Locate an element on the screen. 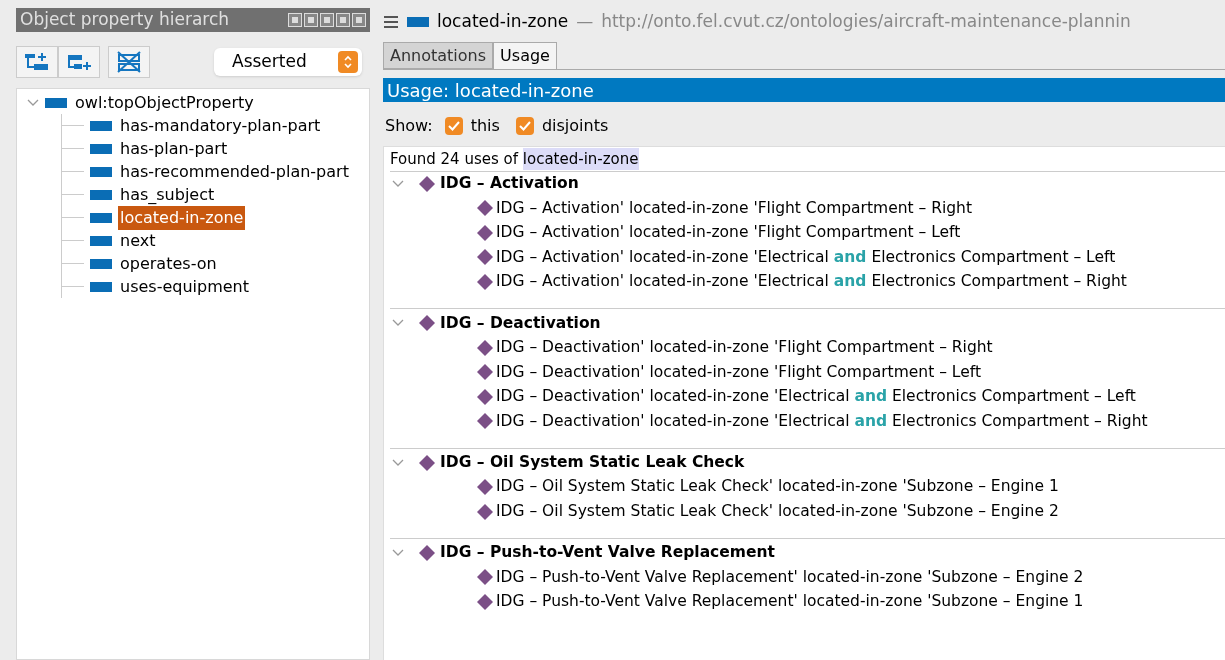  usage-item: IDG – Oil System Static Leak Check' located-in-zone 'Subzone – Engine 2 is located at coordinates (777, 512).